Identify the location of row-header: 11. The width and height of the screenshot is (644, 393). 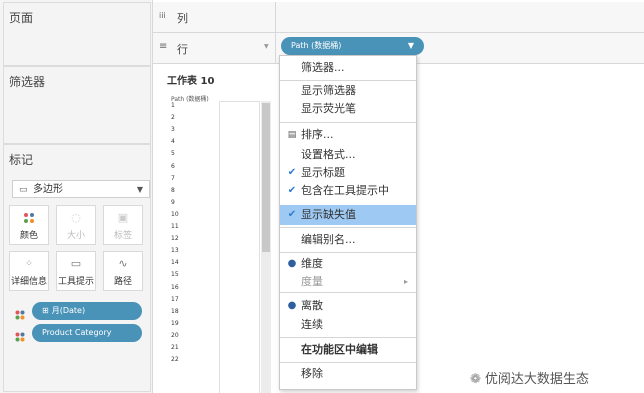
(175, 227).